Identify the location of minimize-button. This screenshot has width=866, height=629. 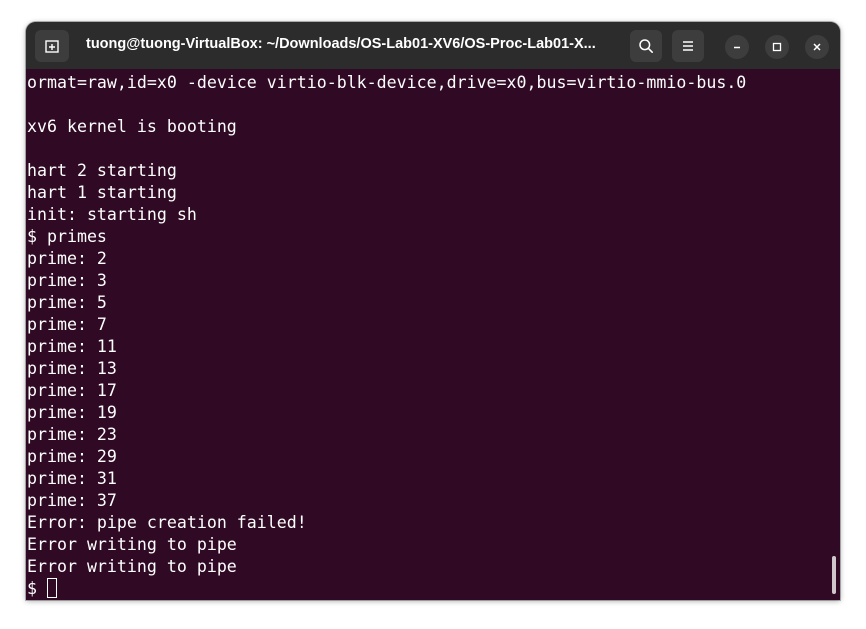
(737, 47).